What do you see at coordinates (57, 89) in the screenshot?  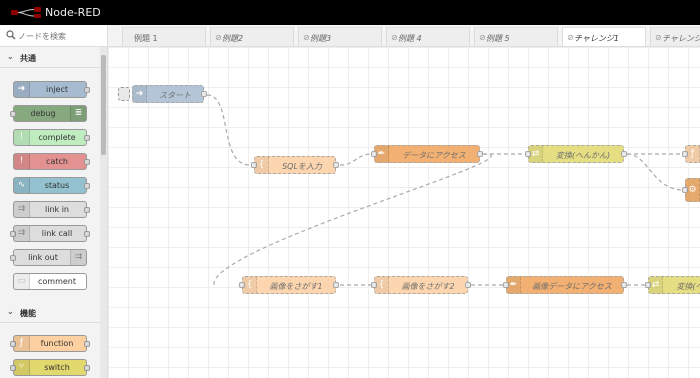 I see `palette-node-label: inject` at bounding box center [57, 89].